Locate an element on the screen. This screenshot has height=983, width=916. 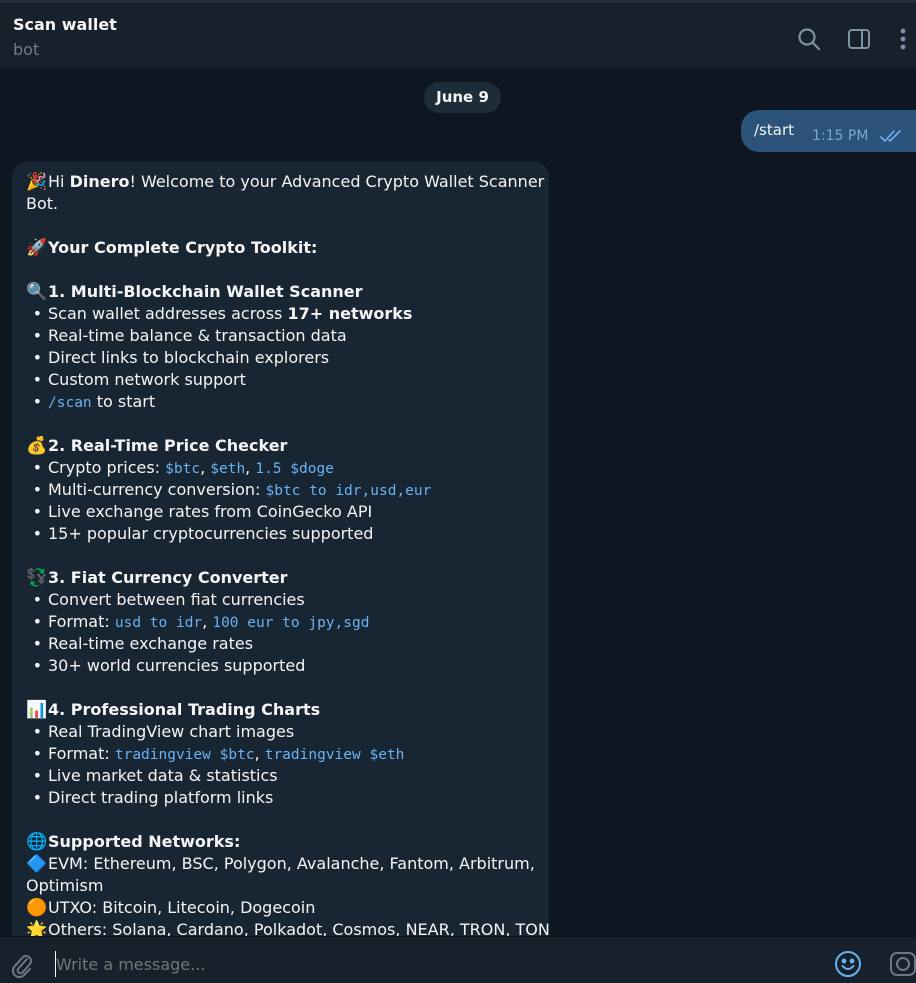
more-menu-icon is located at coordinates (902, 39).